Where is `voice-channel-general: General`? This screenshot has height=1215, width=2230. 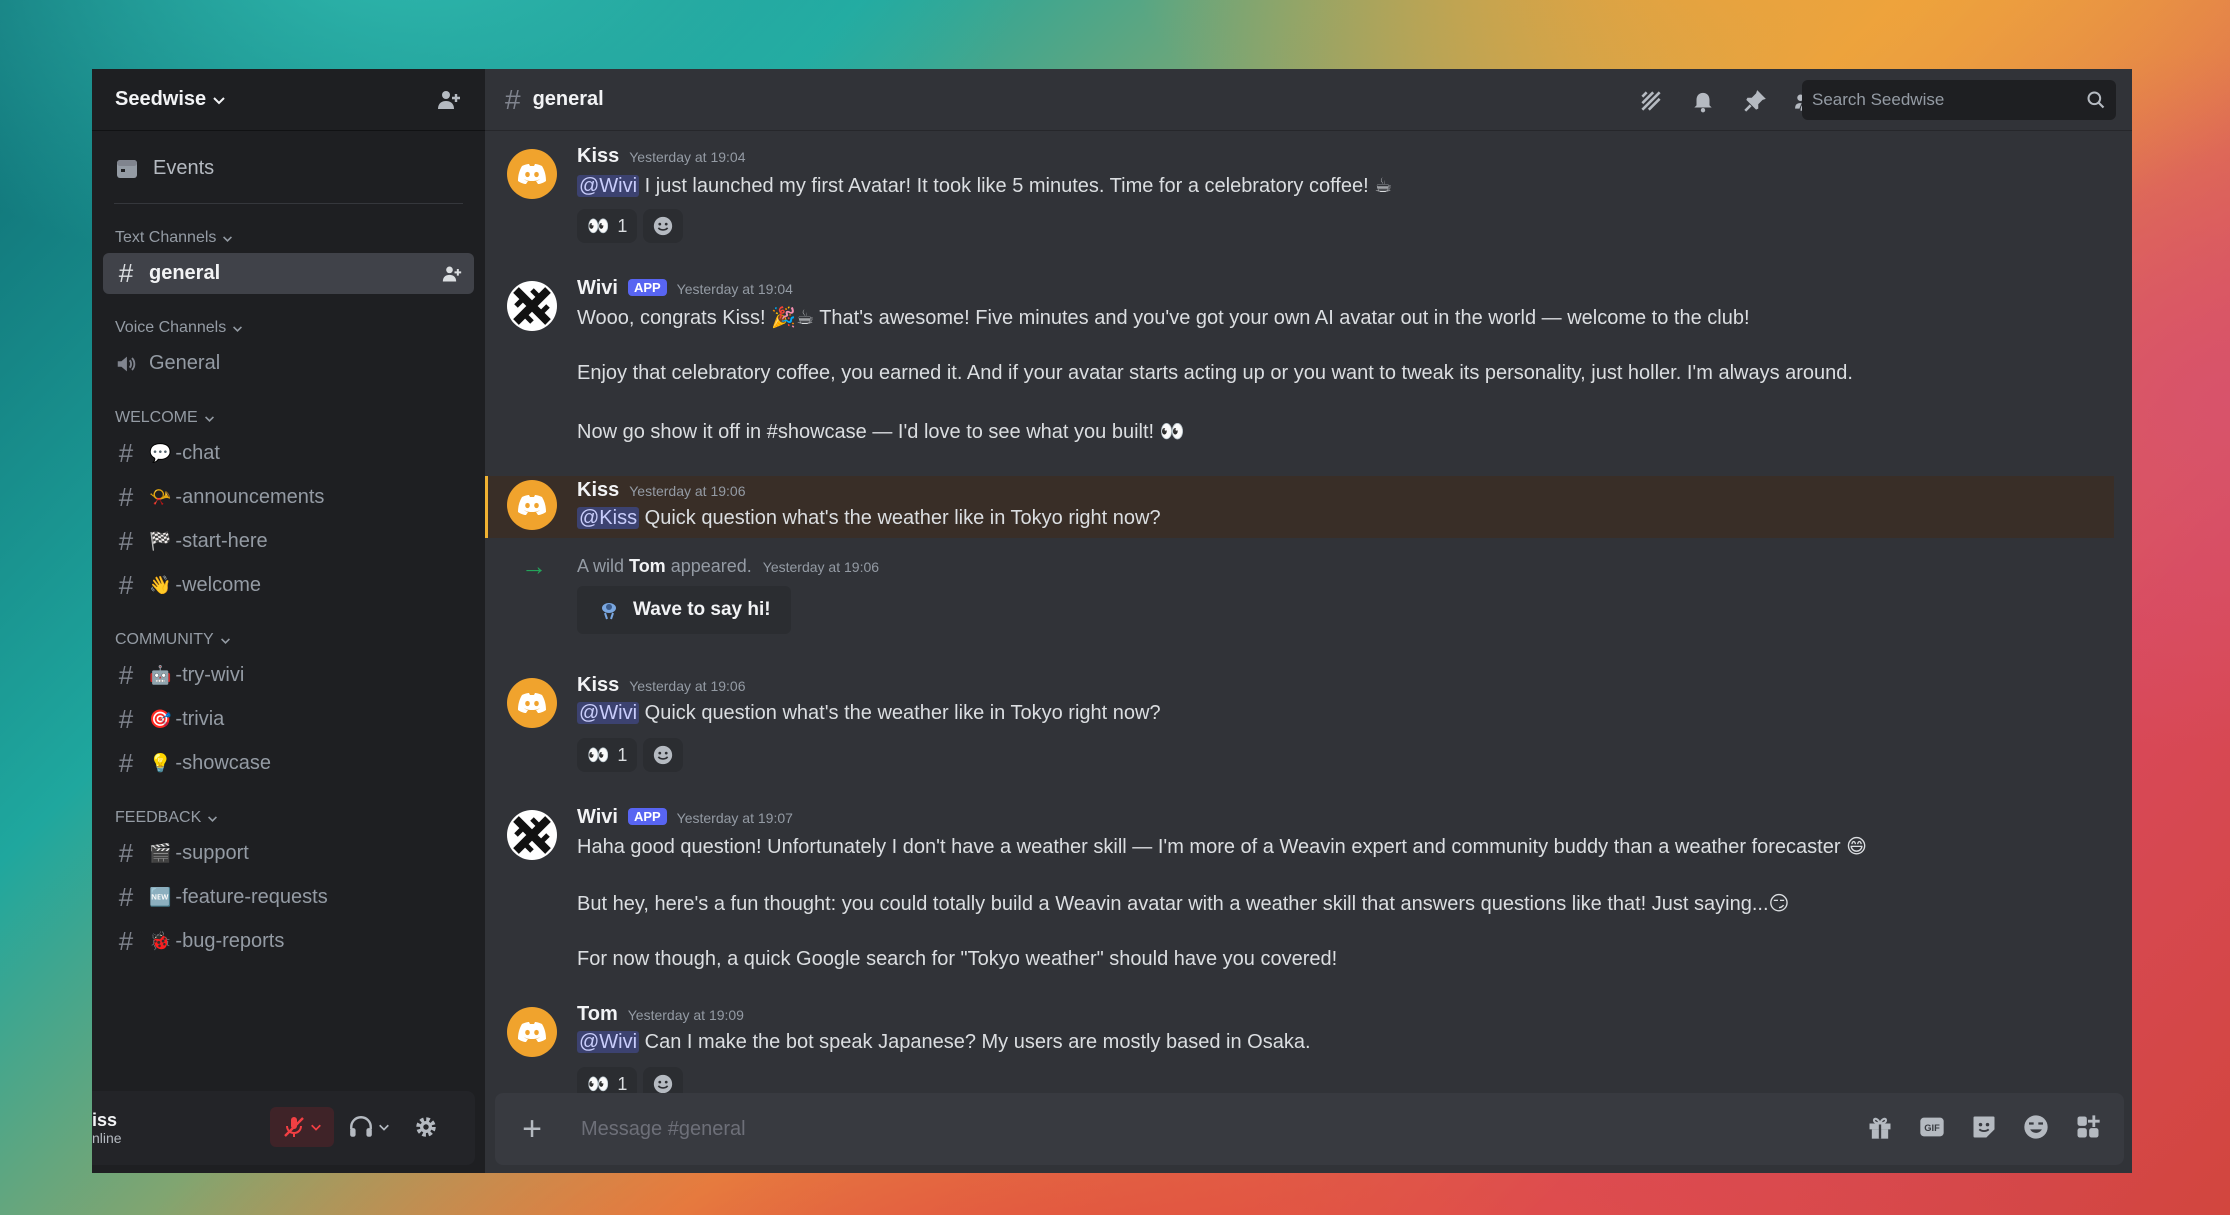 voice-channel-general: General is located at coordinates (288, 363).